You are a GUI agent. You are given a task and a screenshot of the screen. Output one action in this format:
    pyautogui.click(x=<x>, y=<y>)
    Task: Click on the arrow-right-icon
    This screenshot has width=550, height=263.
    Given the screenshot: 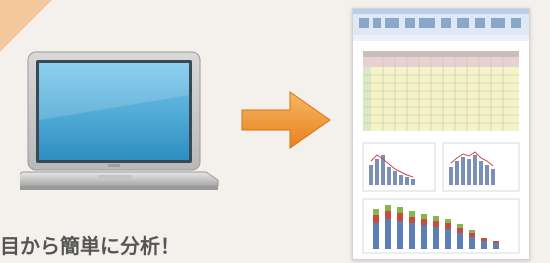 What is the action you would take?
    pyautogui.click(x=287, y=122)
    